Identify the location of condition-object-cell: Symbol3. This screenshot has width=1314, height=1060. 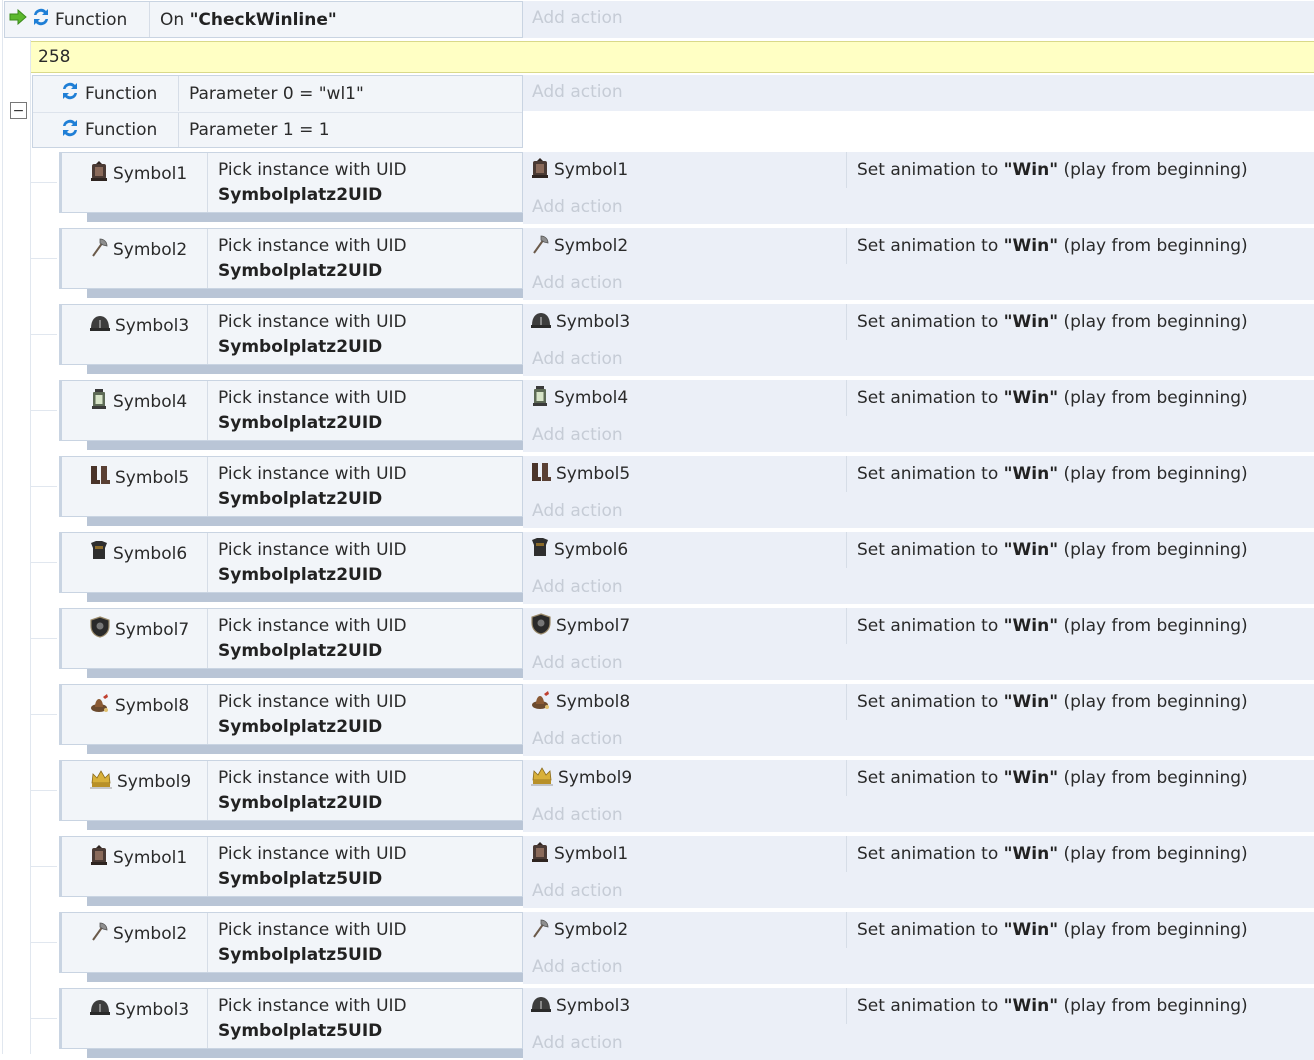
(135, 1018).